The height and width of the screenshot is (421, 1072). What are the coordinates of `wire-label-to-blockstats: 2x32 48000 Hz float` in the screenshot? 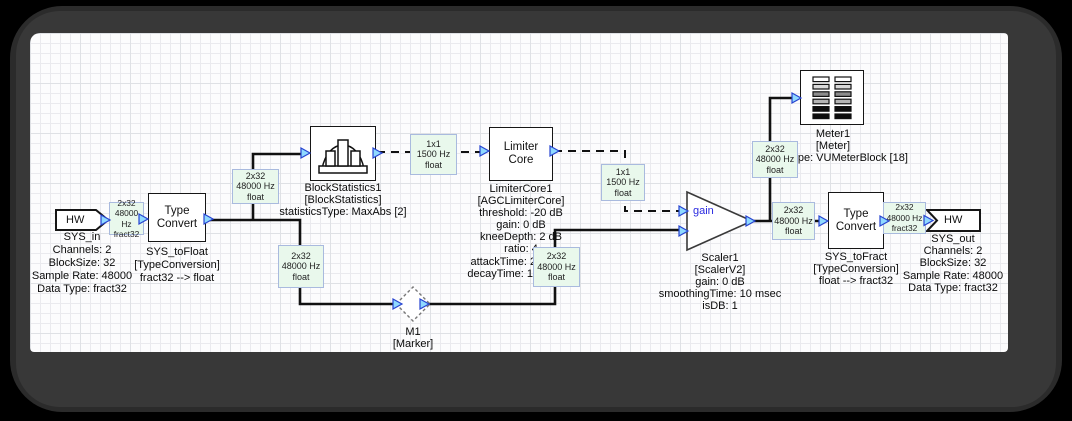 It's located at (255, 186).